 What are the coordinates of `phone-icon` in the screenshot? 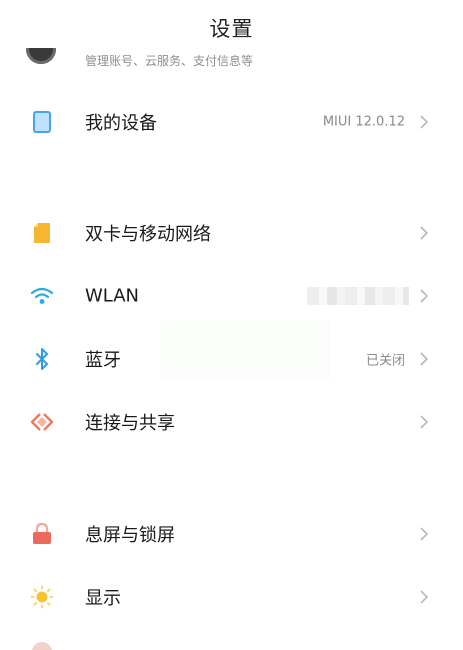 It's located at (42, 122).